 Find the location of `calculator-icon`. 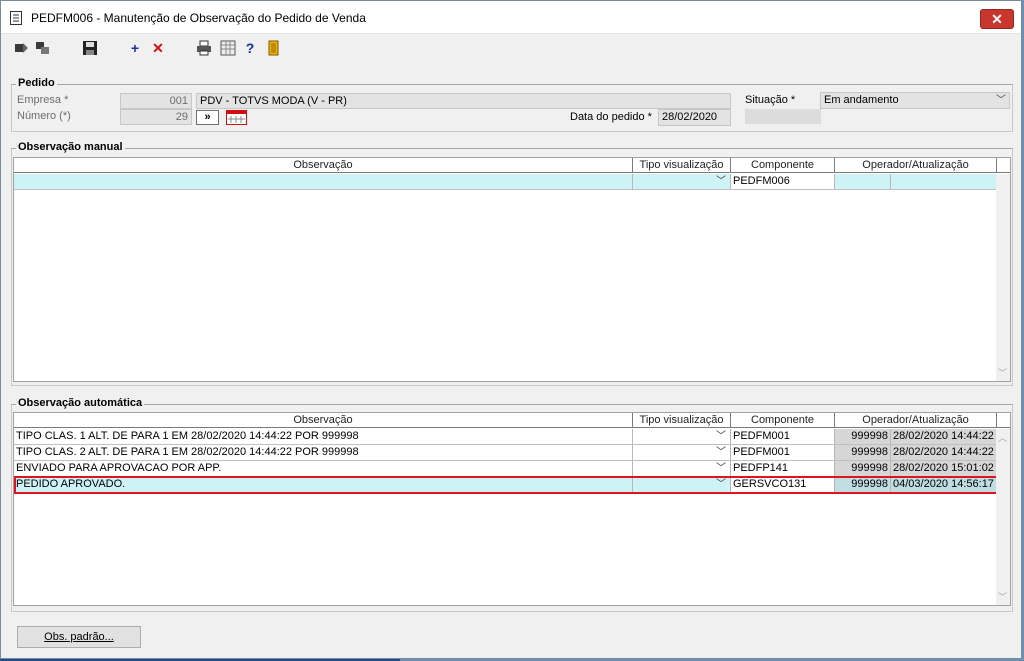

calculator-icon is located at coordinates (228, 48).